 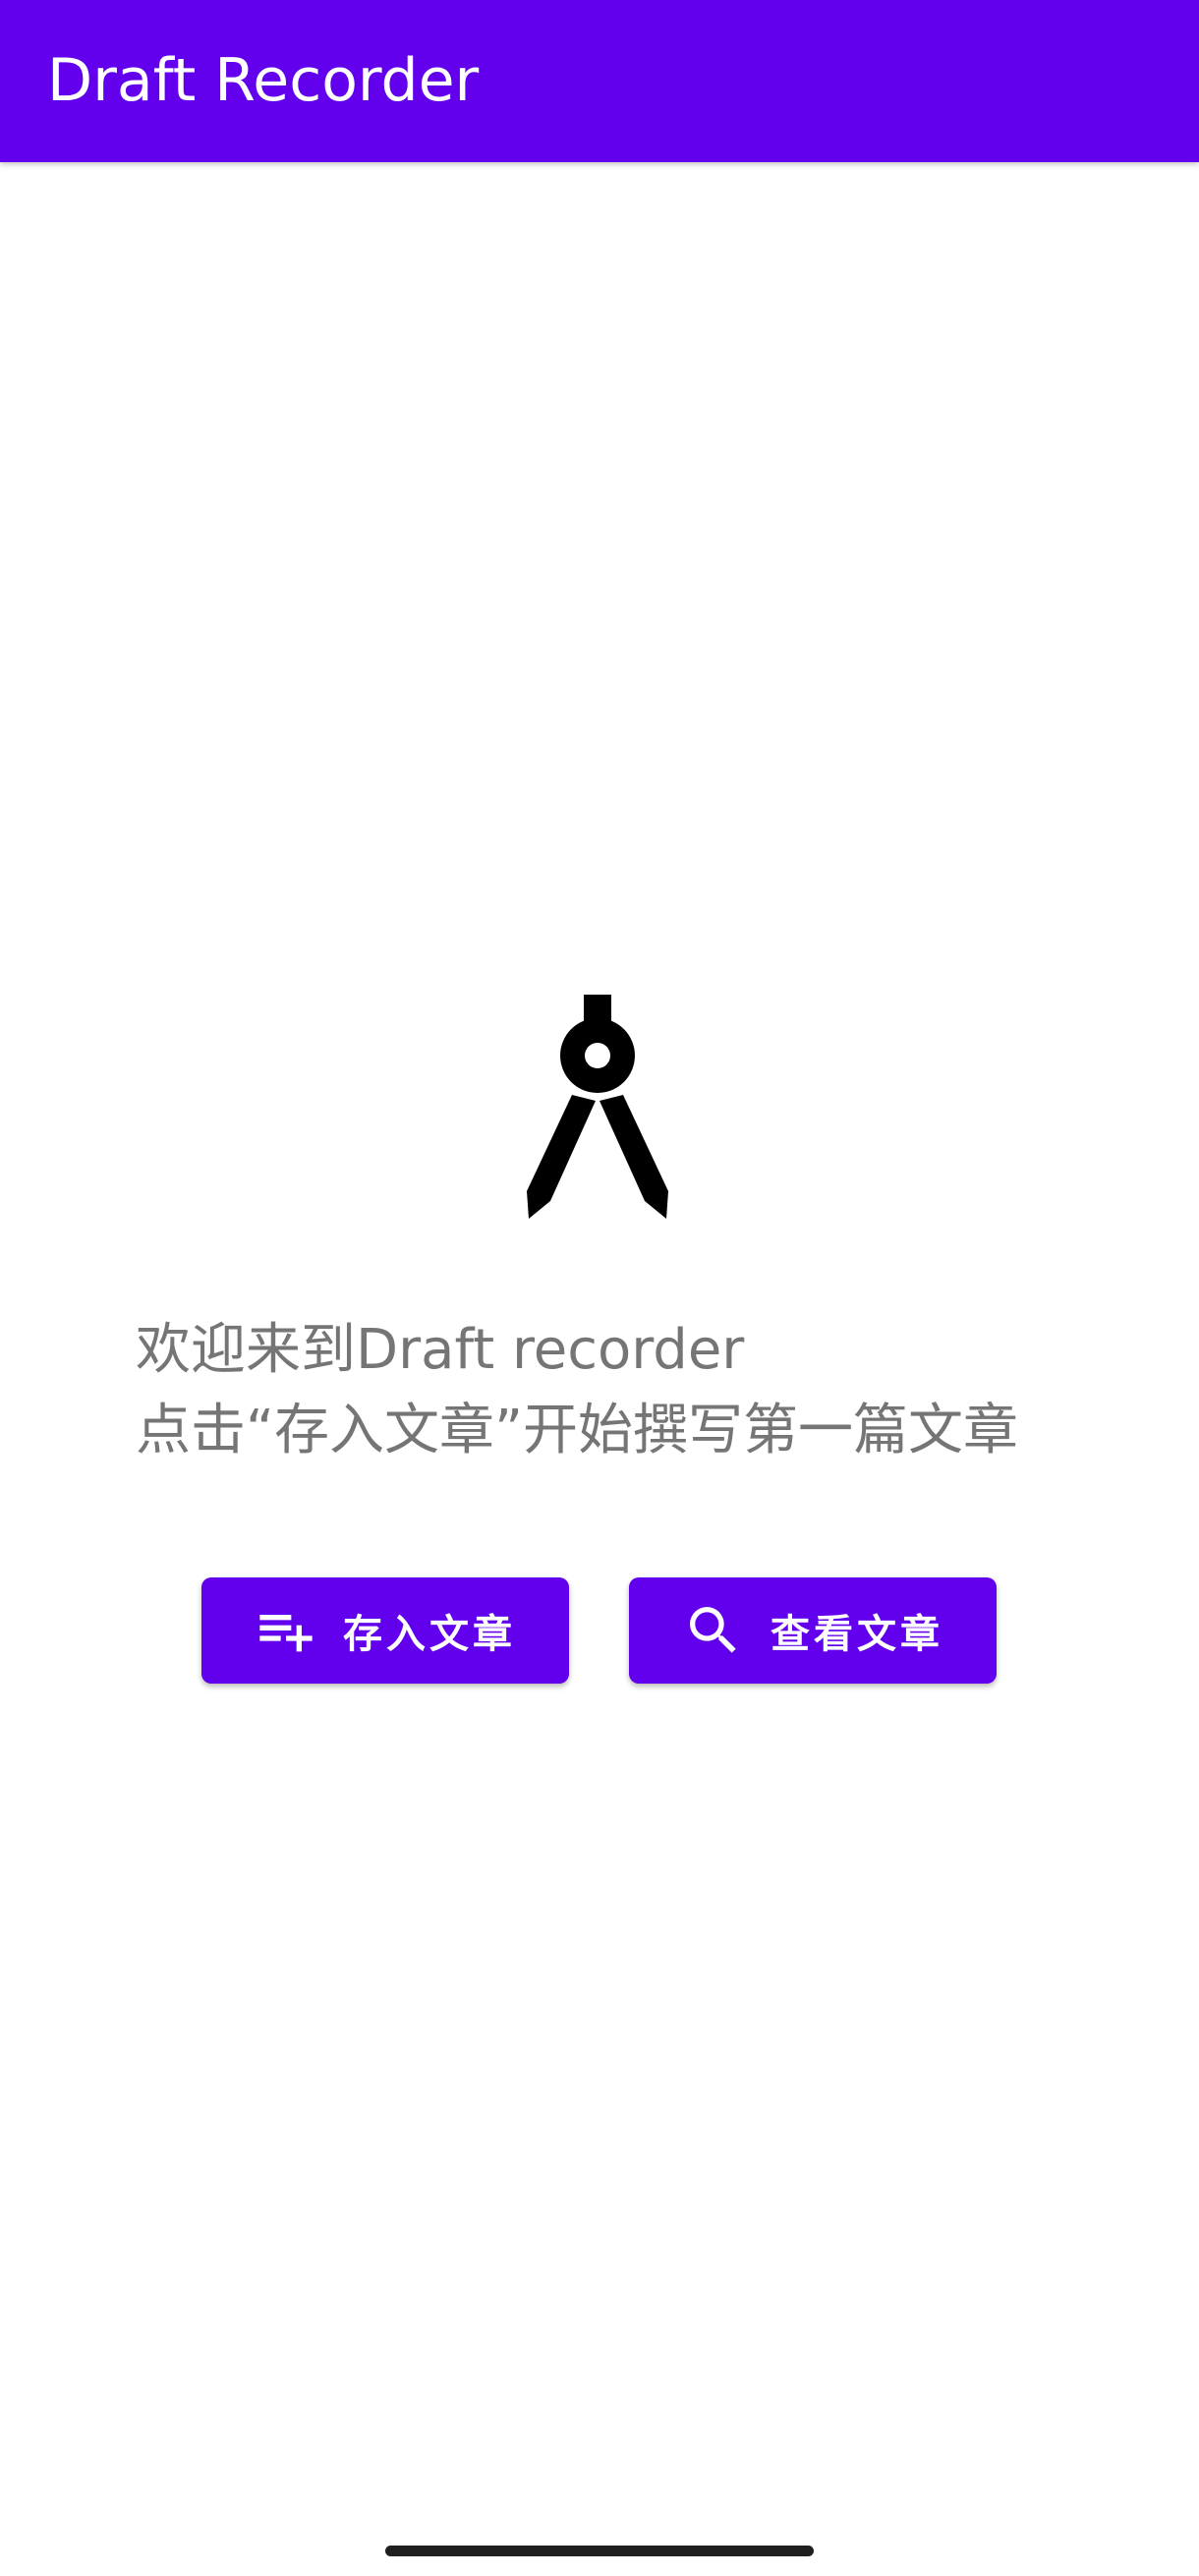 What do you see at coordinates (263, 80) in the screenshot?
I see `app-title: Draft Recorder` at bounding box center [263, 80].